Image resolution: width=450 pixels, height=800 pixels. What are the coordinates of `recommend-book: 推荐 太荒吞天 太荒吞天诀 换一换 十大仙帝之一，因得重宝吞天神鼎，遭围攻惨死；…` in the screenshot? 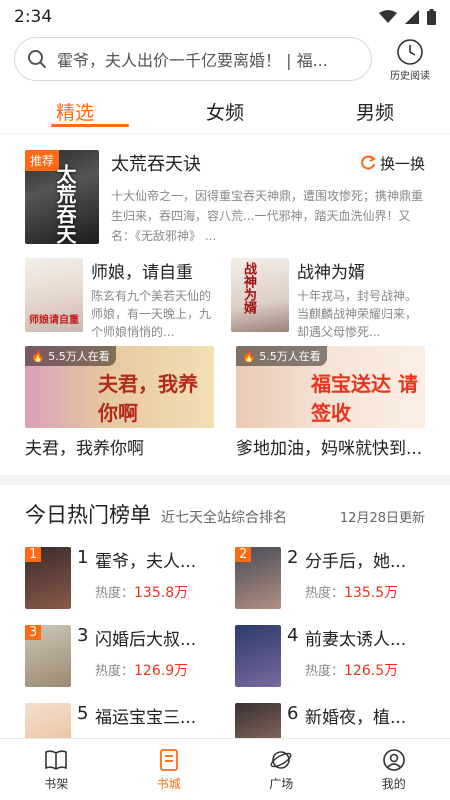 It's located at (225, 197).